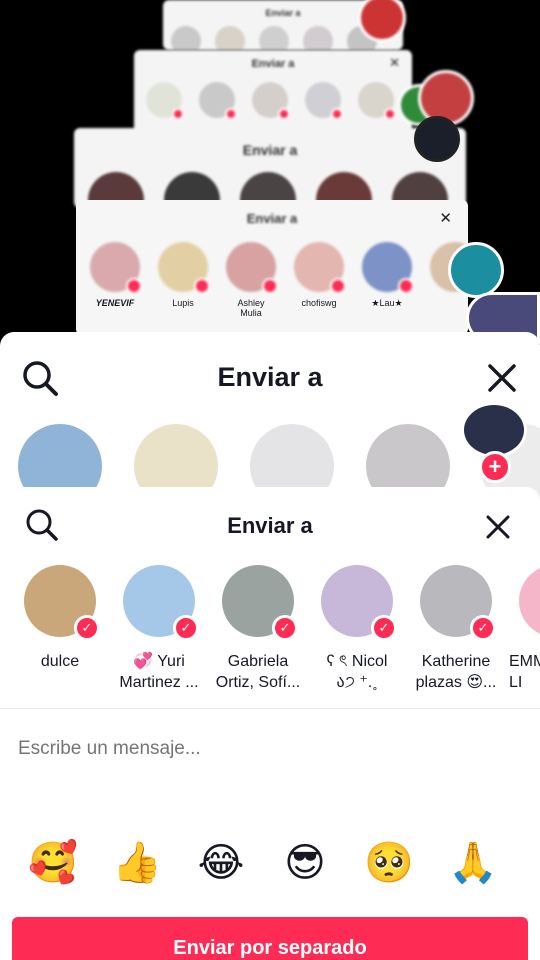  Describe the element at coordinates (524, 672) in the screenshot. I see `contact-name: EMM LI` at that location.